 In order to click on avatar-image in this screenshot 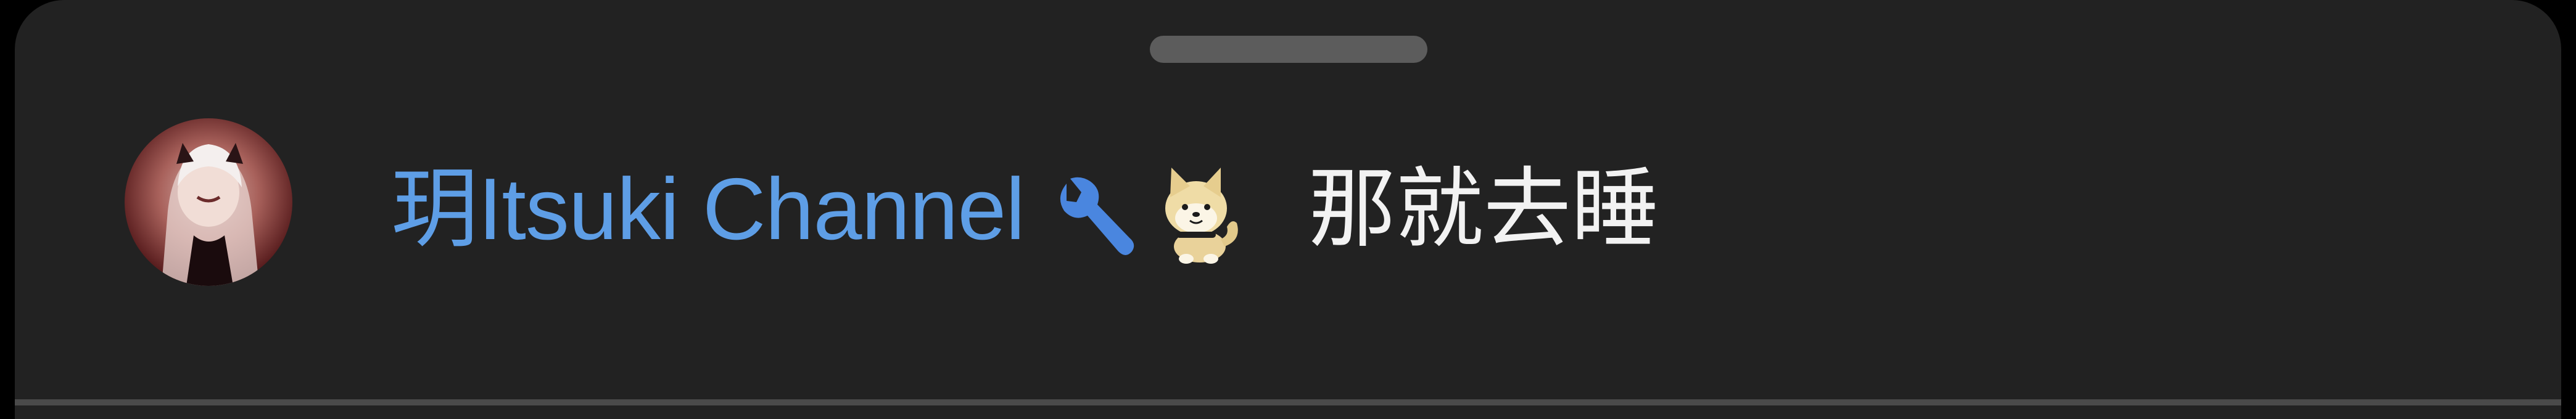, I will do `click(211, 215)`.